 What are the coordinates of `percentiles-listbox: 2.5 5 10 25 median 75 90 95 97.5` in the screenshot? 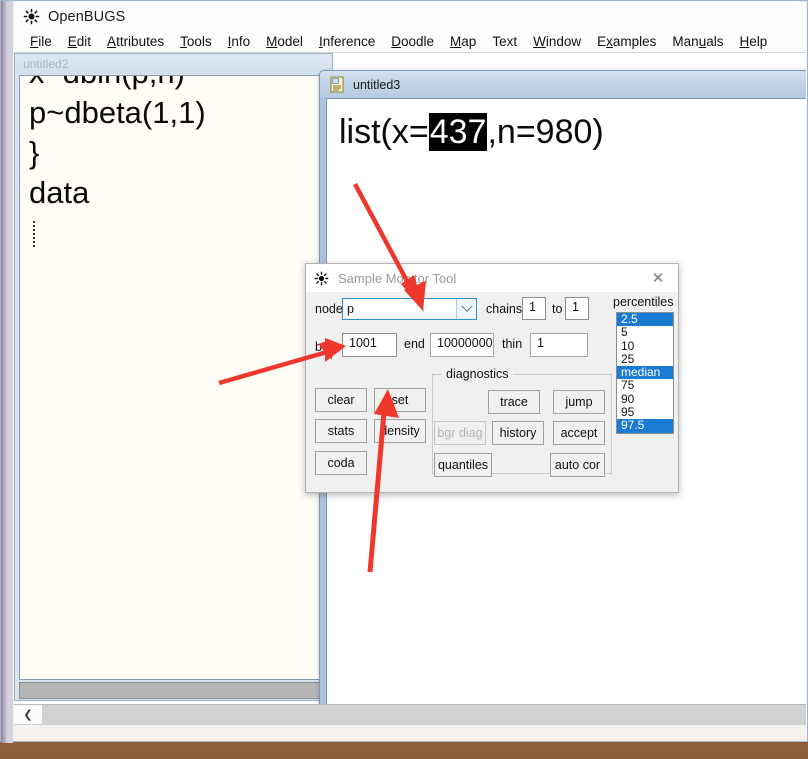 It's located at (645, 373).